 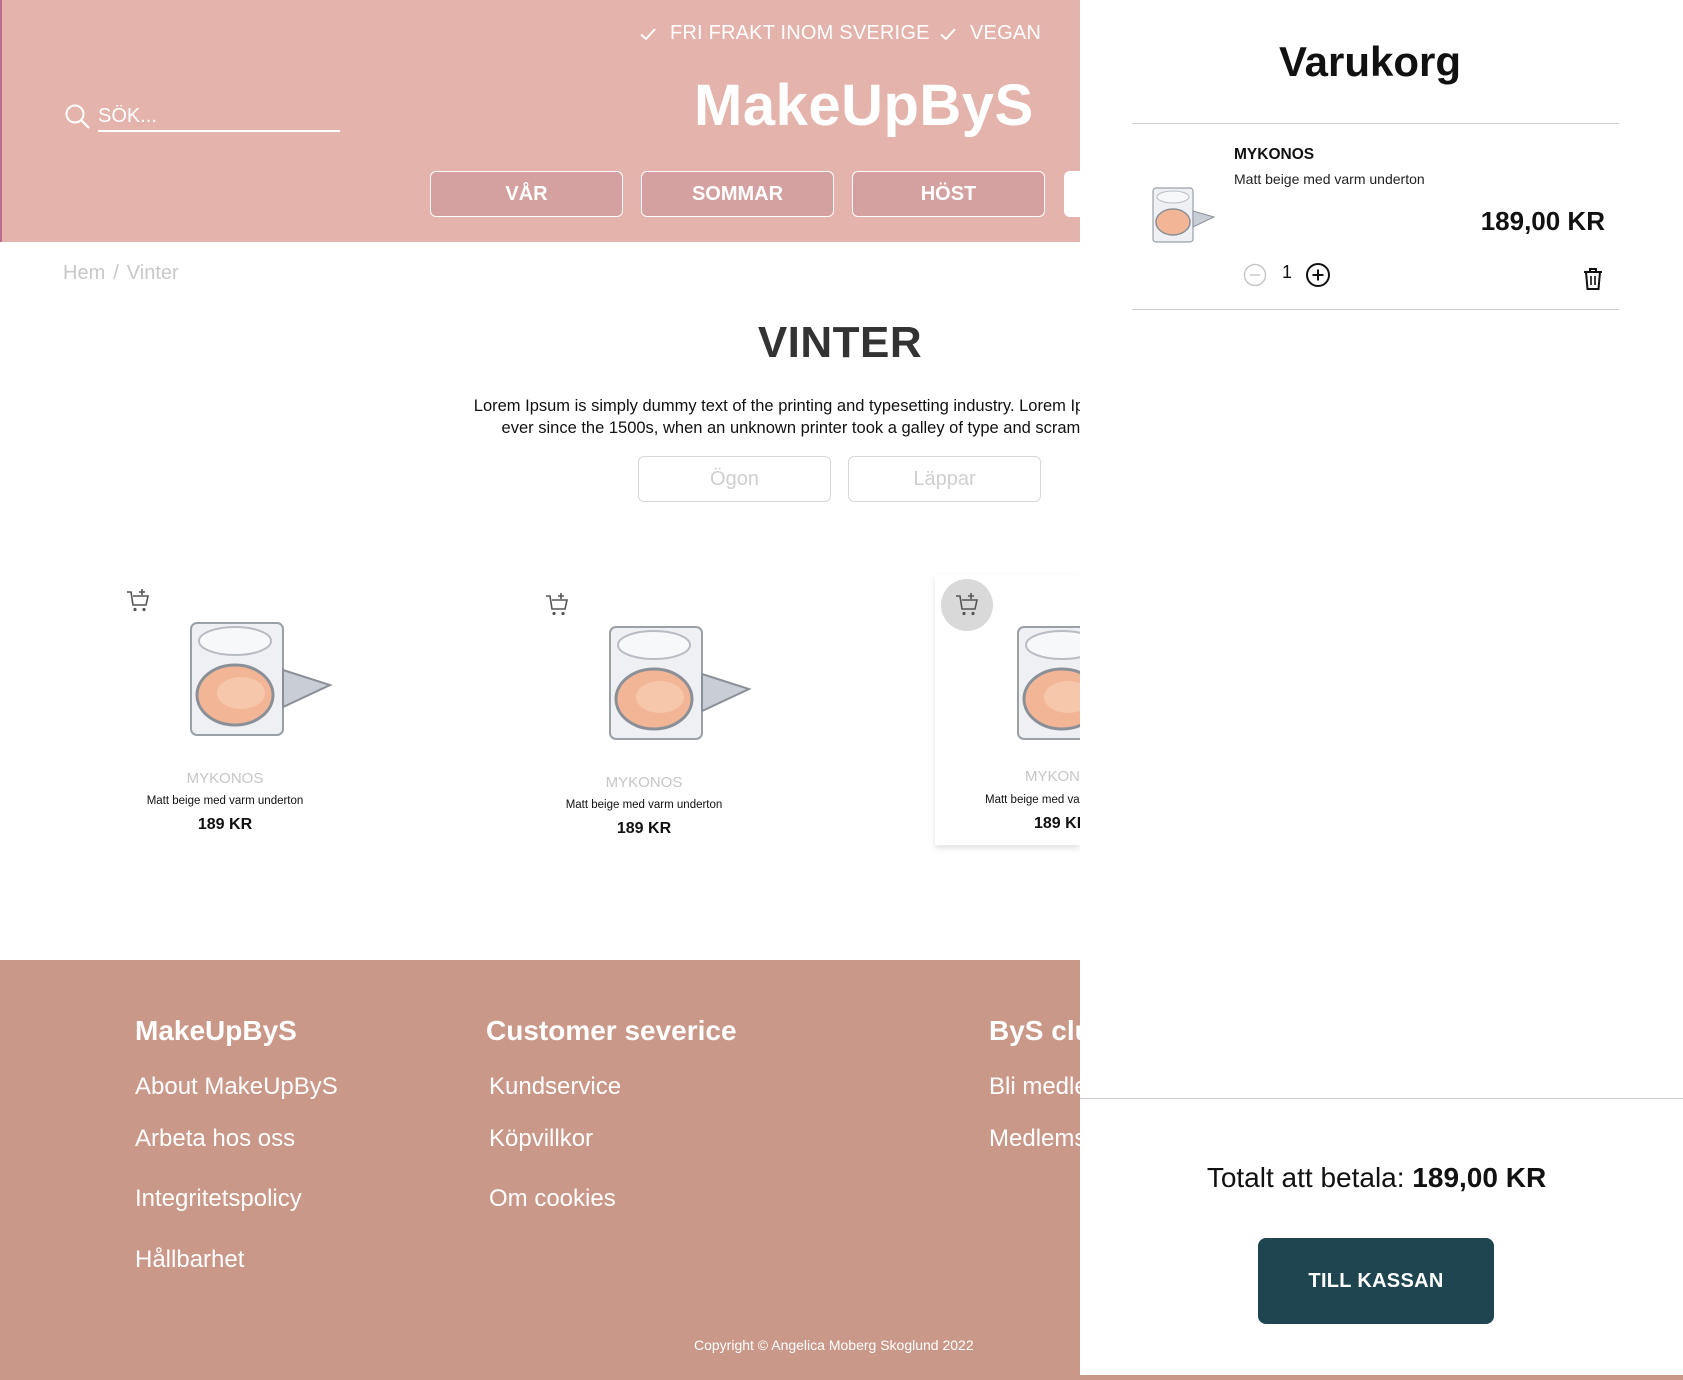 I want to click on footer-link: Medlems, so click(x=1034, y=1139).